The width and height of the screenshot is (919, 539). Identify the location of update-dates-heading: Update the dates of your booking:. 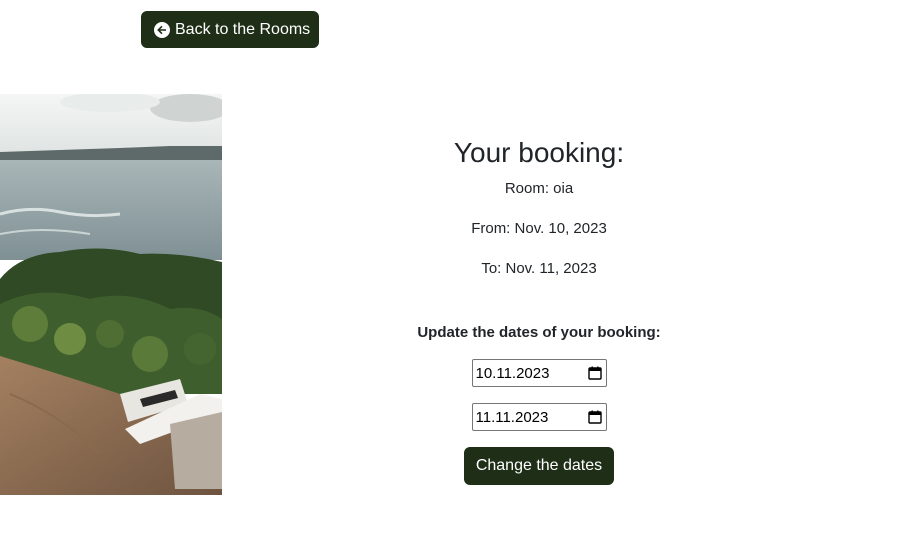
(539, 332).